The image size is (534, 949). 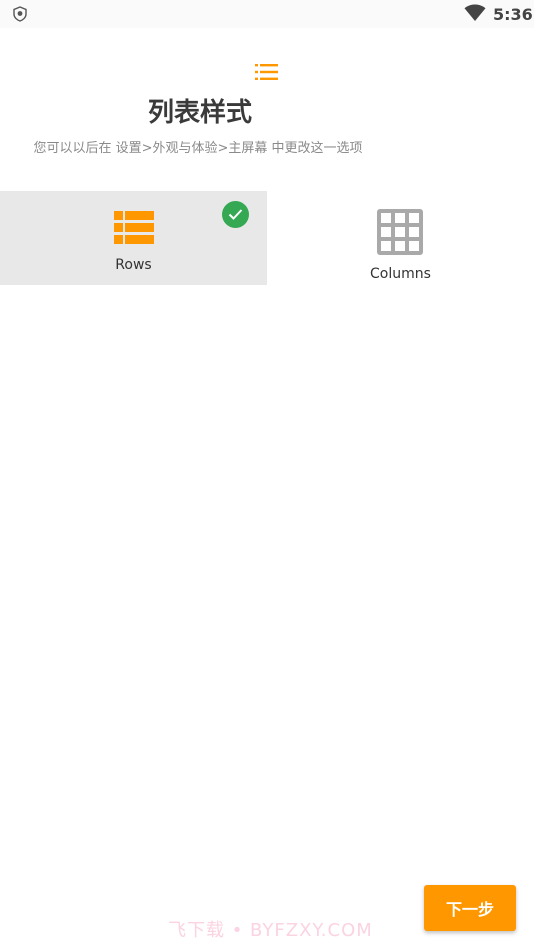 I want to click on shield-icon, so click(x=20, y=14).